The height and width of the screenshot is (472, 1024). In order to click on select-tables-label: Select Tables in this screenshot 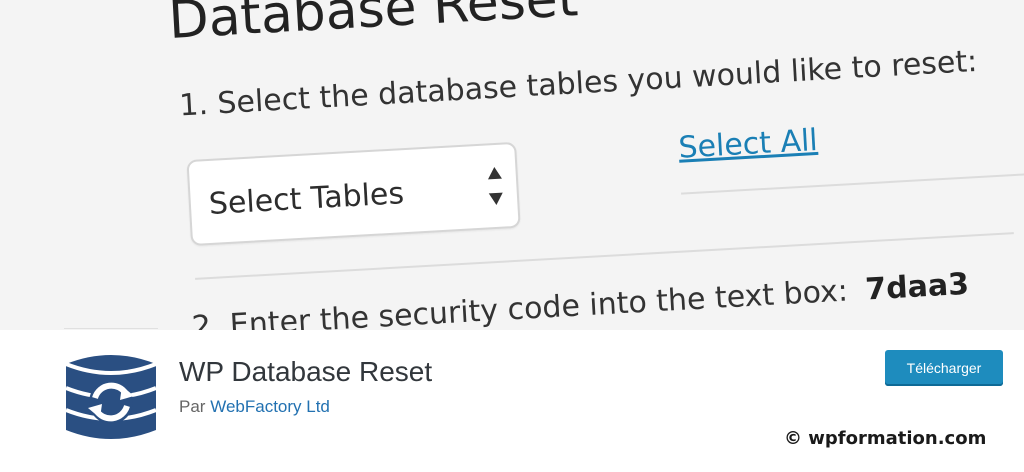, I will do `click(306, 199)`.